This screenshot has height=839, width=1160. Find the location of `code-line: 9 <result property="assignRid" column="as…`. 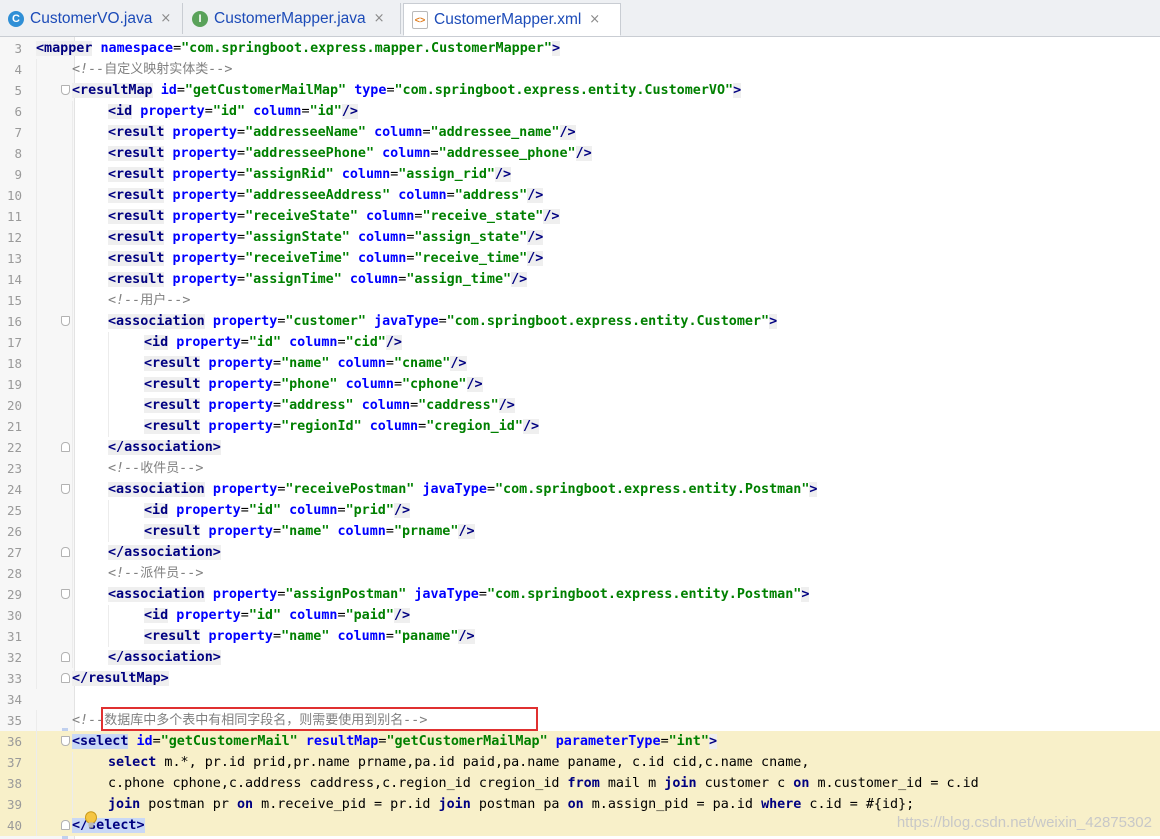

code-line: 9 <result property="assignRid" column="as… is located at coordinates (580, 174).